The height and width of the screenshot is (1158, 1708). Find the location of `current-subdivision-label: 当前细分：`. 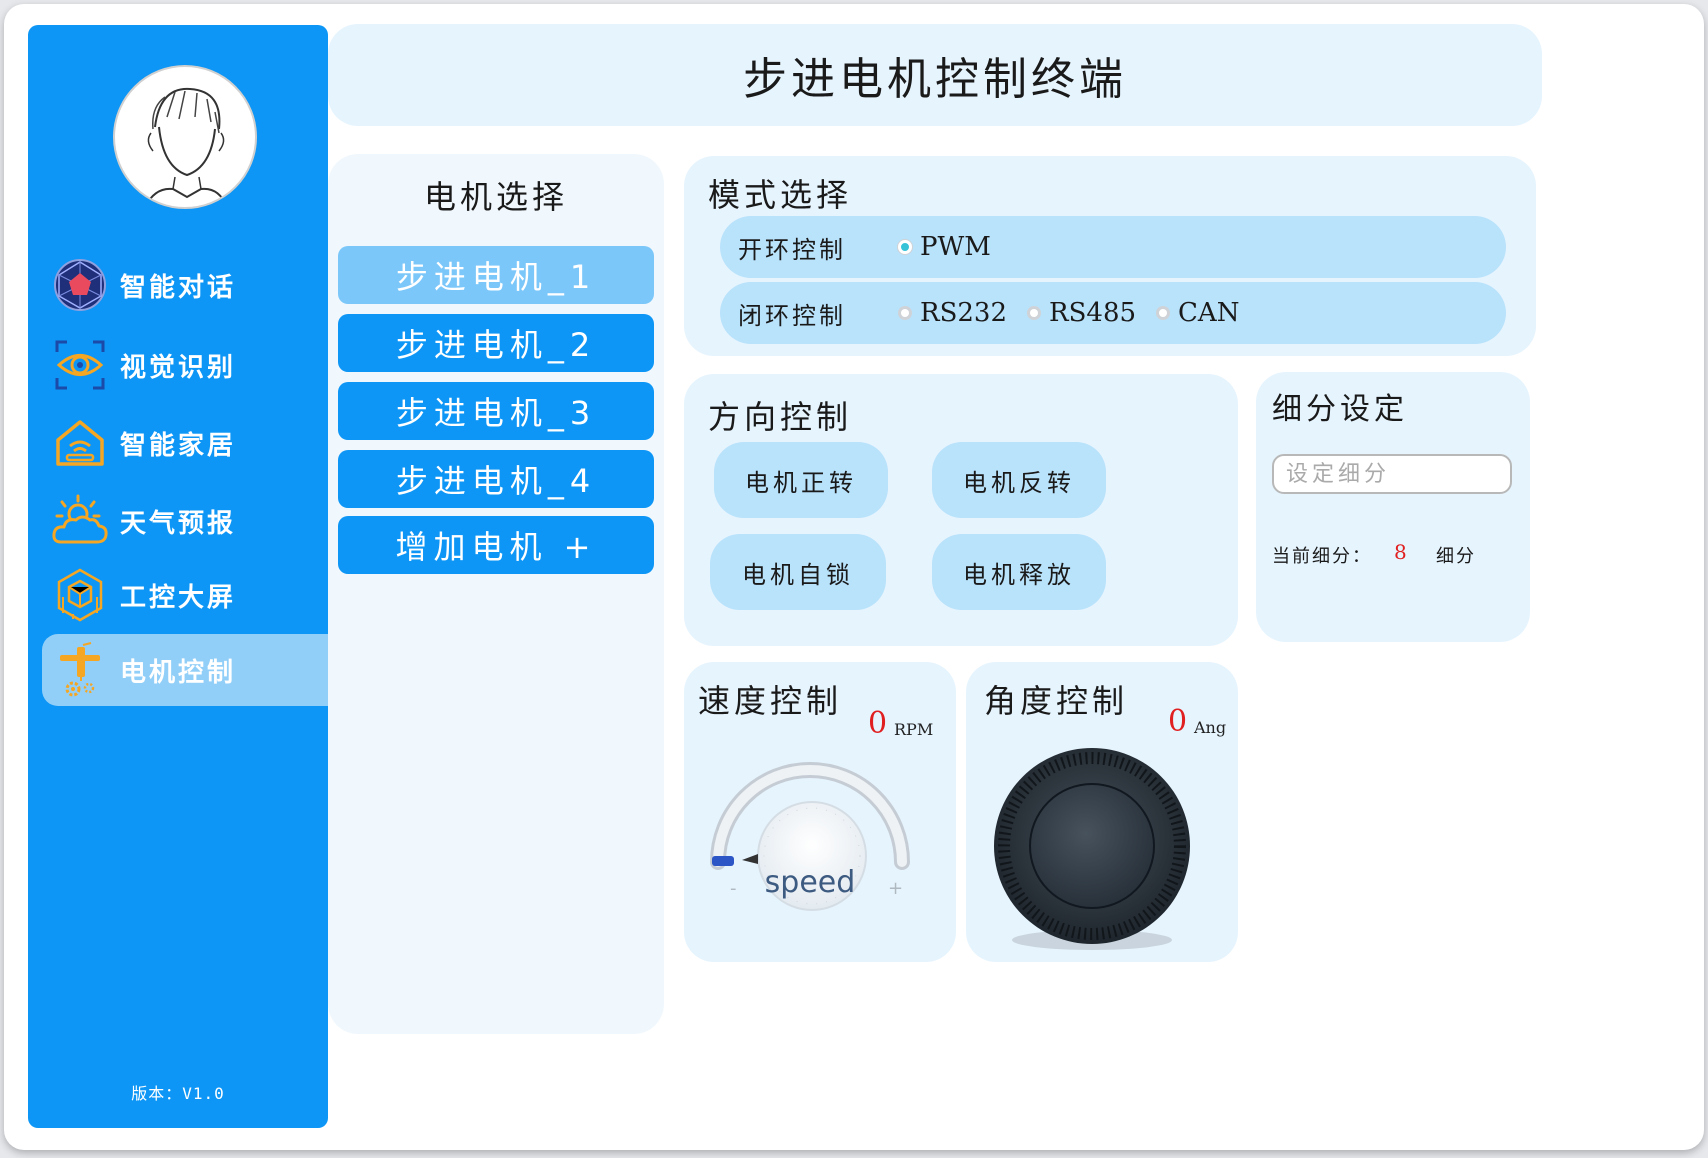

current-subdivision-label: 当前细分： is located at coordinates (1322, 556).